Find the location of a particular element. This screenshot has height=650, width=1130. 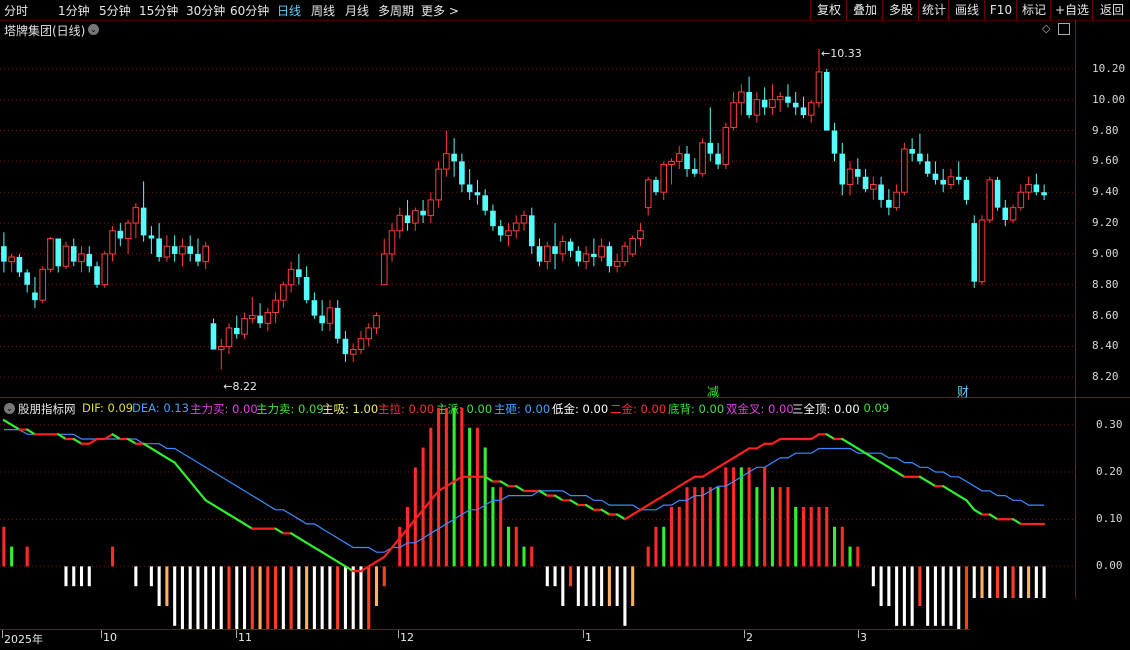

draw-line-button: 画线 is located at coordinates (966, 10).